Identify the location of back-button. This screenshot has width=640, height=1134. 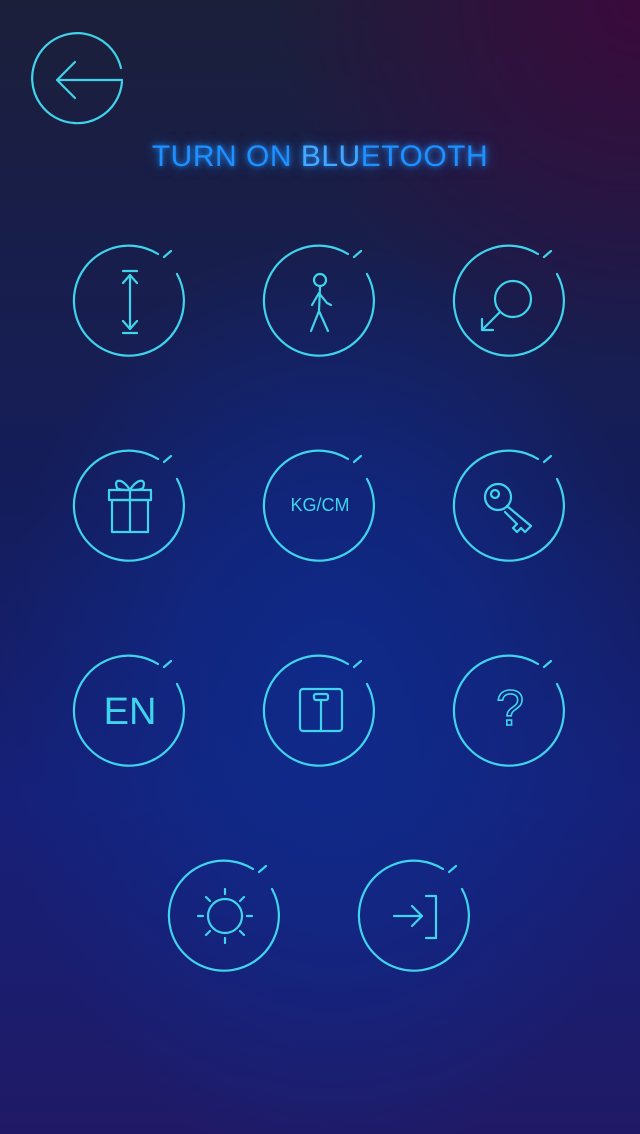
(78, 80).